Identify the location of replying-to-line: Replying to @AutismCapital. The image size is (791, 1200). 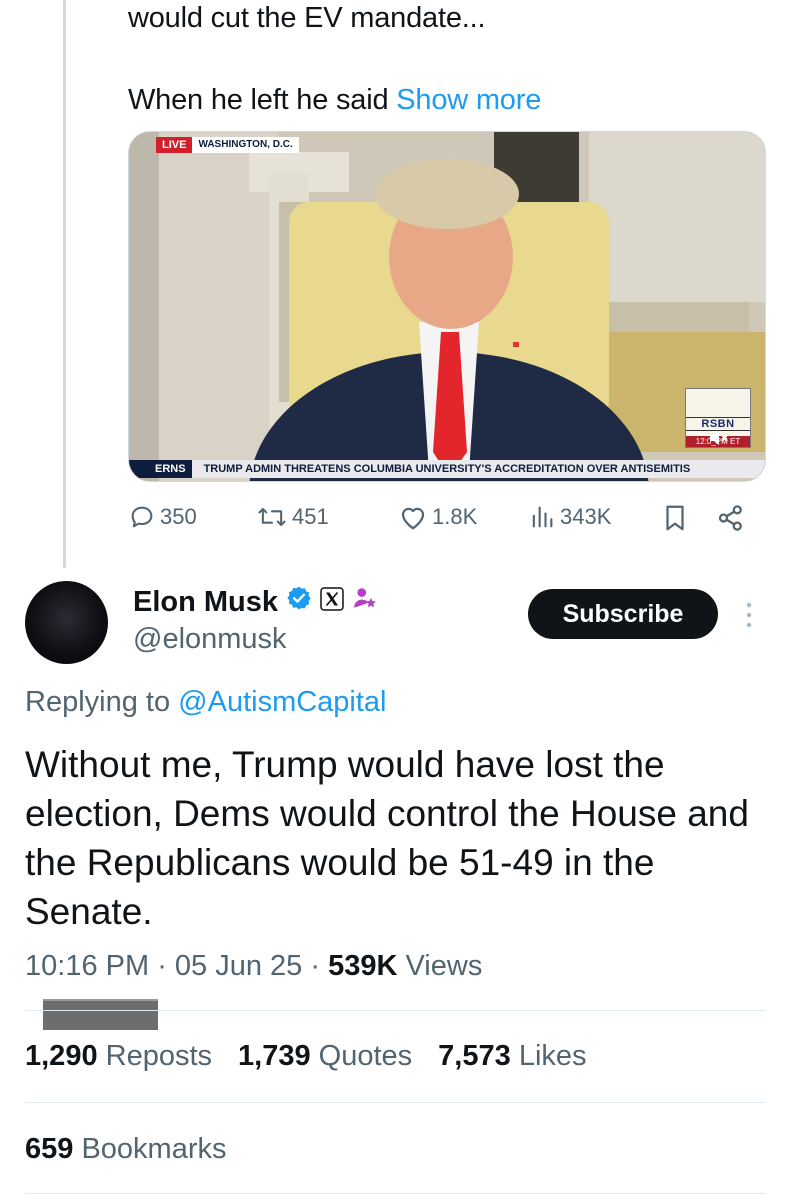
(206, 702).